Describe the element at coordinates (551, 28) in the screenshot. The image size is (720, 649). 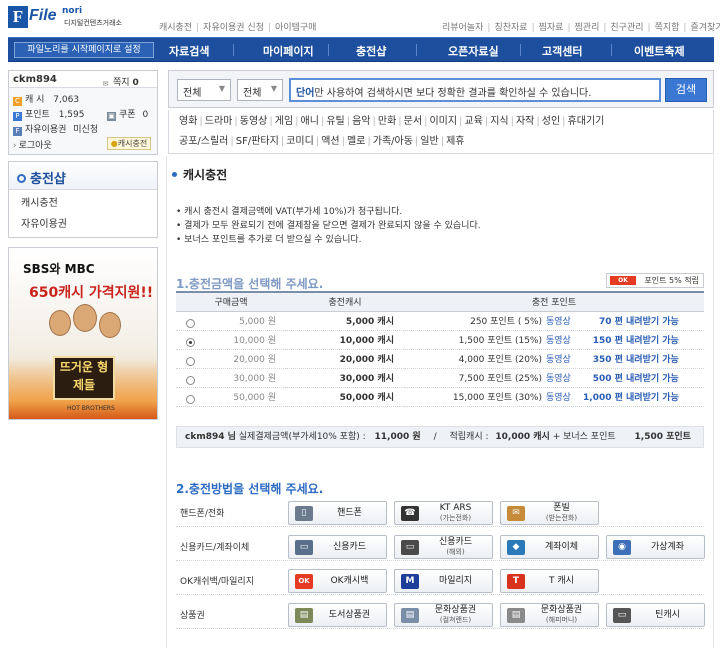
I see `top-link: 찜자료` at that location.